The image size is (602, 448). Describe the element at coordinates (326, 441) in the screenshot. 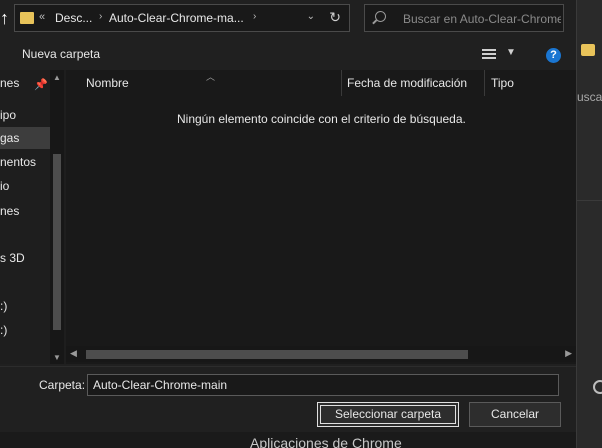

I see `background-bottom-text: Aplicaciones de Chrome` at that location.